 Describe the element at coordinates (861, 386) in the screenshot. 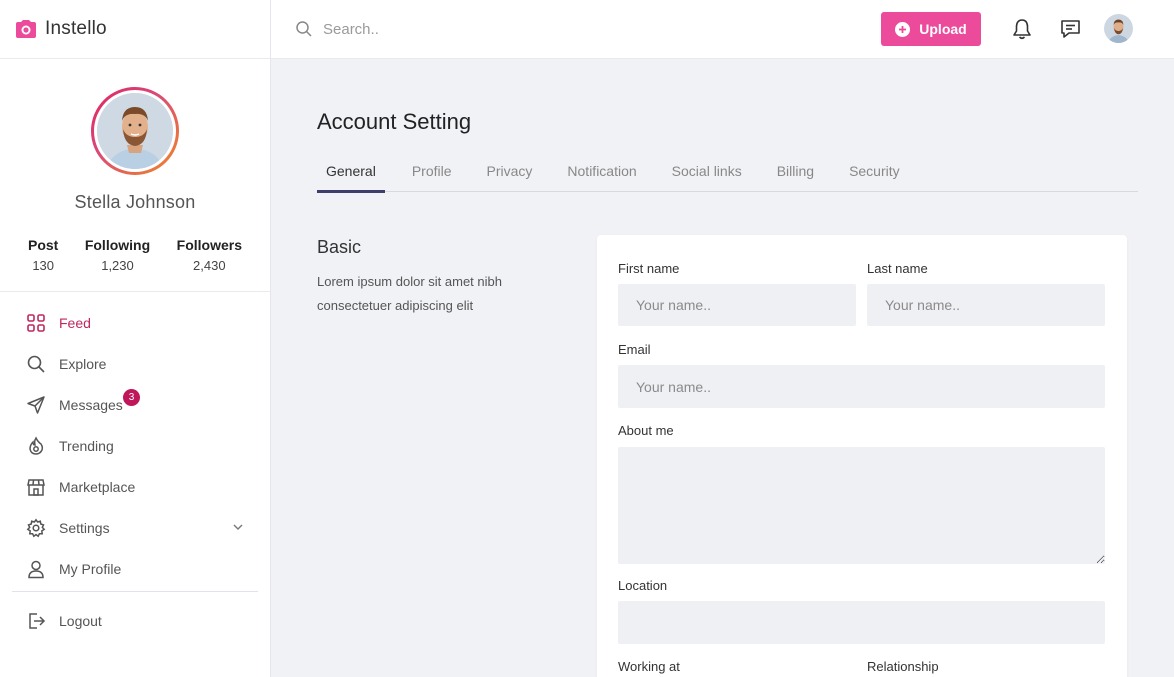

I see `email-field` at that location.